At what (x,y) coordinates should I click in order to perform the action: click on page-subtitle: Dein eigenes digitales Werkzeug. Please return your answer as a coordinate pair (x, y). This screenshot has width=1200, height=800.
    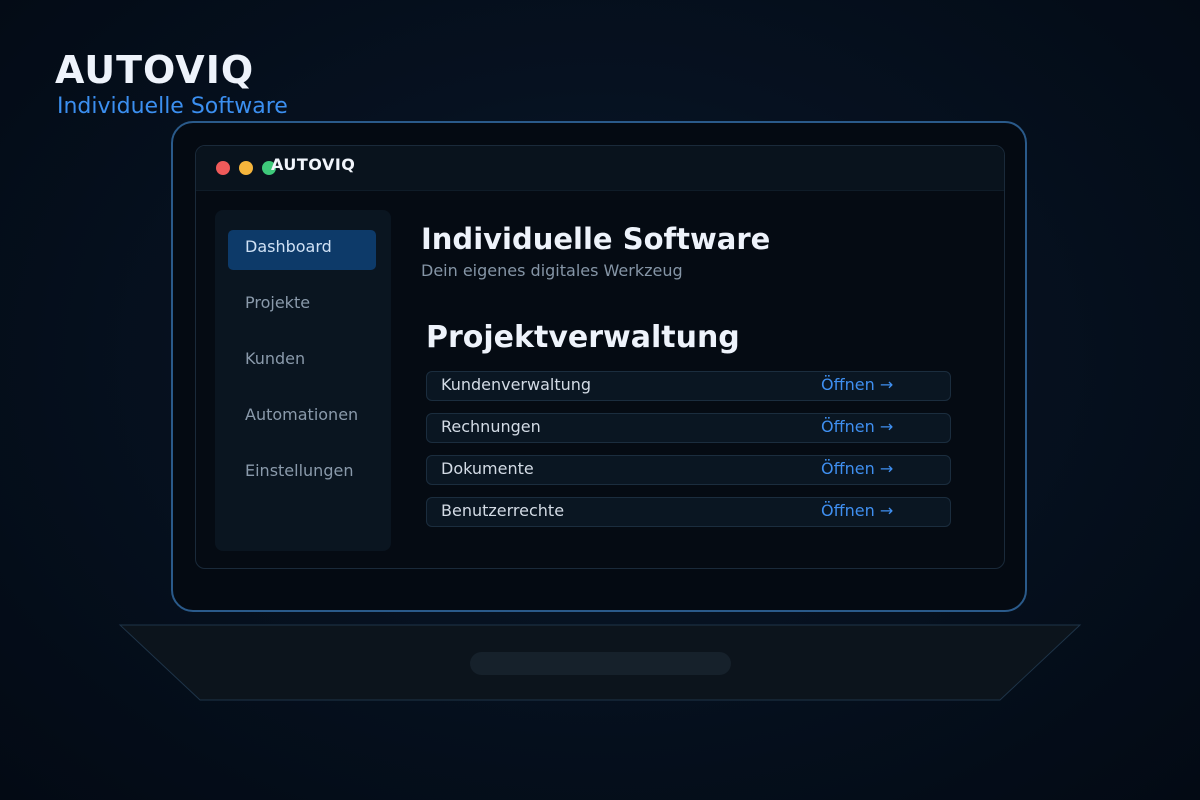
    Looking at the image, I should click on (552, 270).